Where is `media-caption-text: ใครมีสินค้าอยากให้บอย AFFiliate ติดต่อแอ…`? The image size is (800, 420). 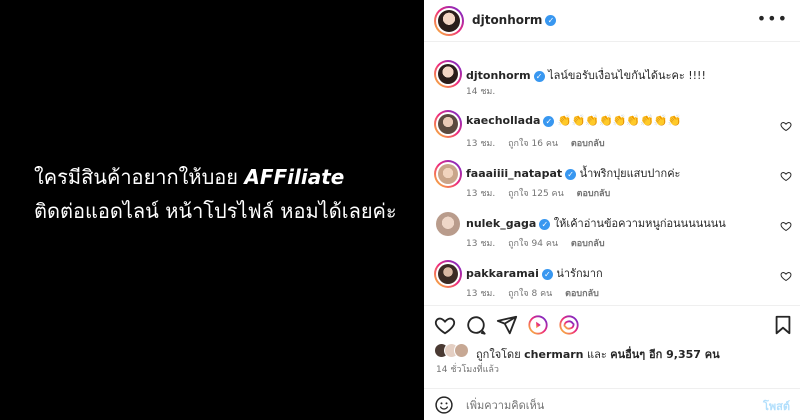
media-caption-text: ใครมีสินค้าอยากให้บอย AFFiliate ติดต่อแอ… is located at coordinates (215, 194).